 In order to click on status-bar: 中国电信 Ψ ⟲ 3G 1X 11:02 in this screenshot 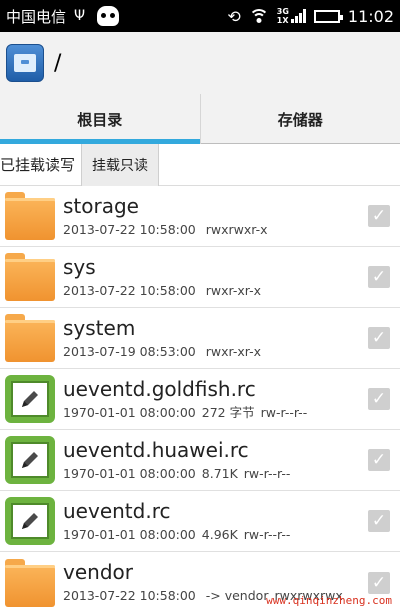, I will do `click(200, 16)`.